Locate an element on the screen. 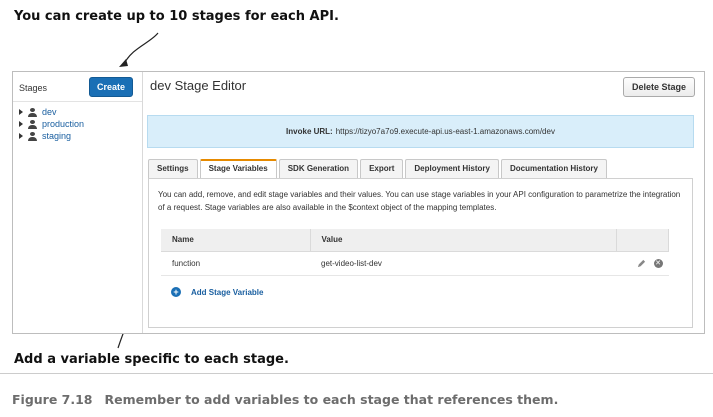 The width and height of the screenshot is (713, 417). delete-stage-button: Delete Stage is located at coordinates (659, 87).